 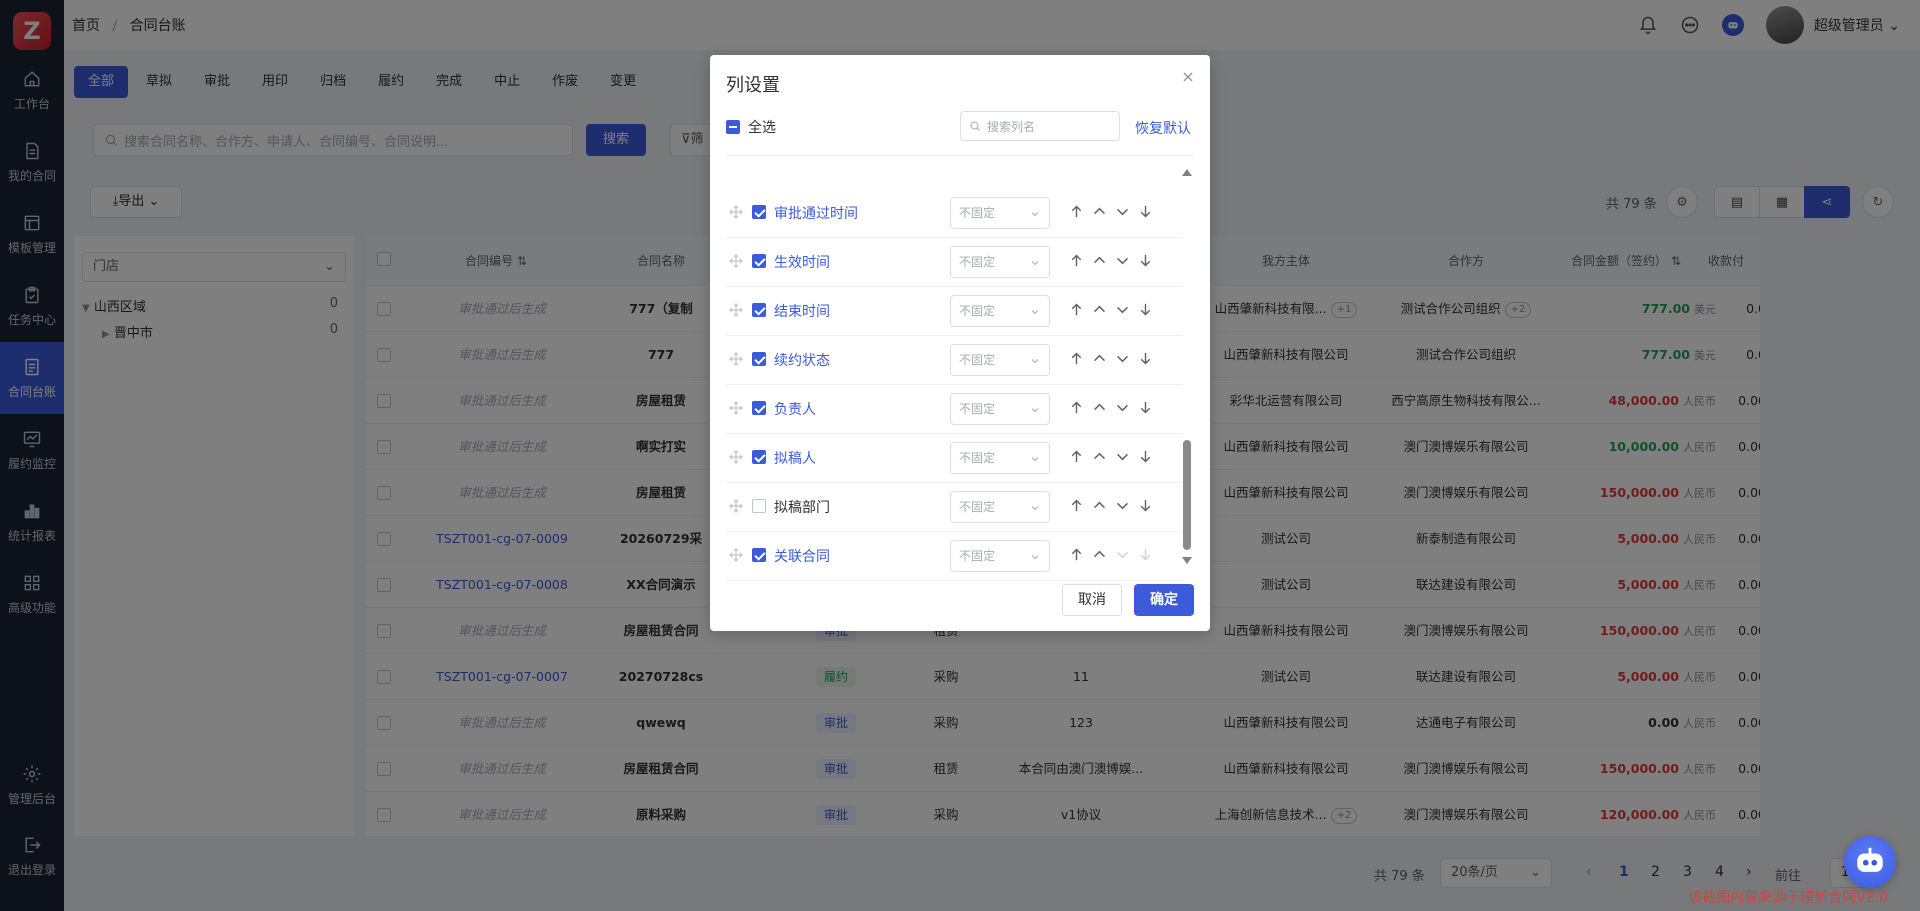 What do you see at coordinates (751, 127) in the screenshot?
I see `select-all-checkbox: 全选` at bounding box center [751, 127].